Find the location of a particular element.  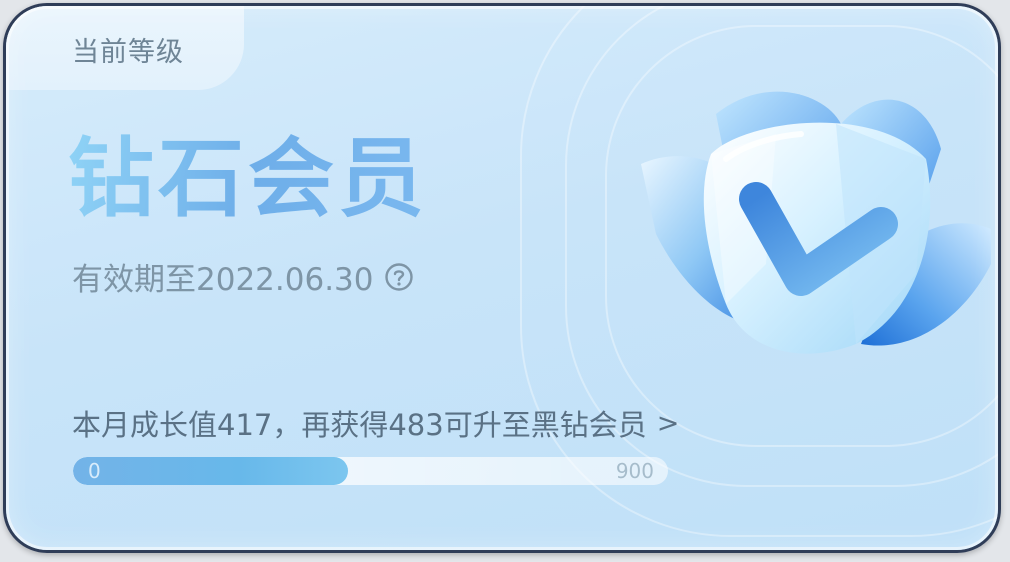

growth-progress-bar: 0 900 is located at coordinates (370, 471).